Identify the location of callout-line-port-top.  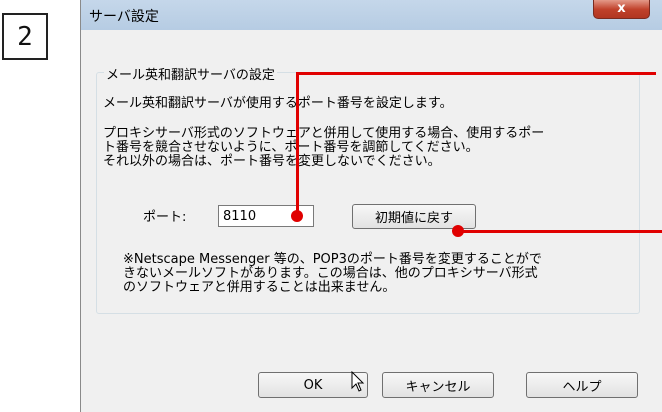
(476, 73).